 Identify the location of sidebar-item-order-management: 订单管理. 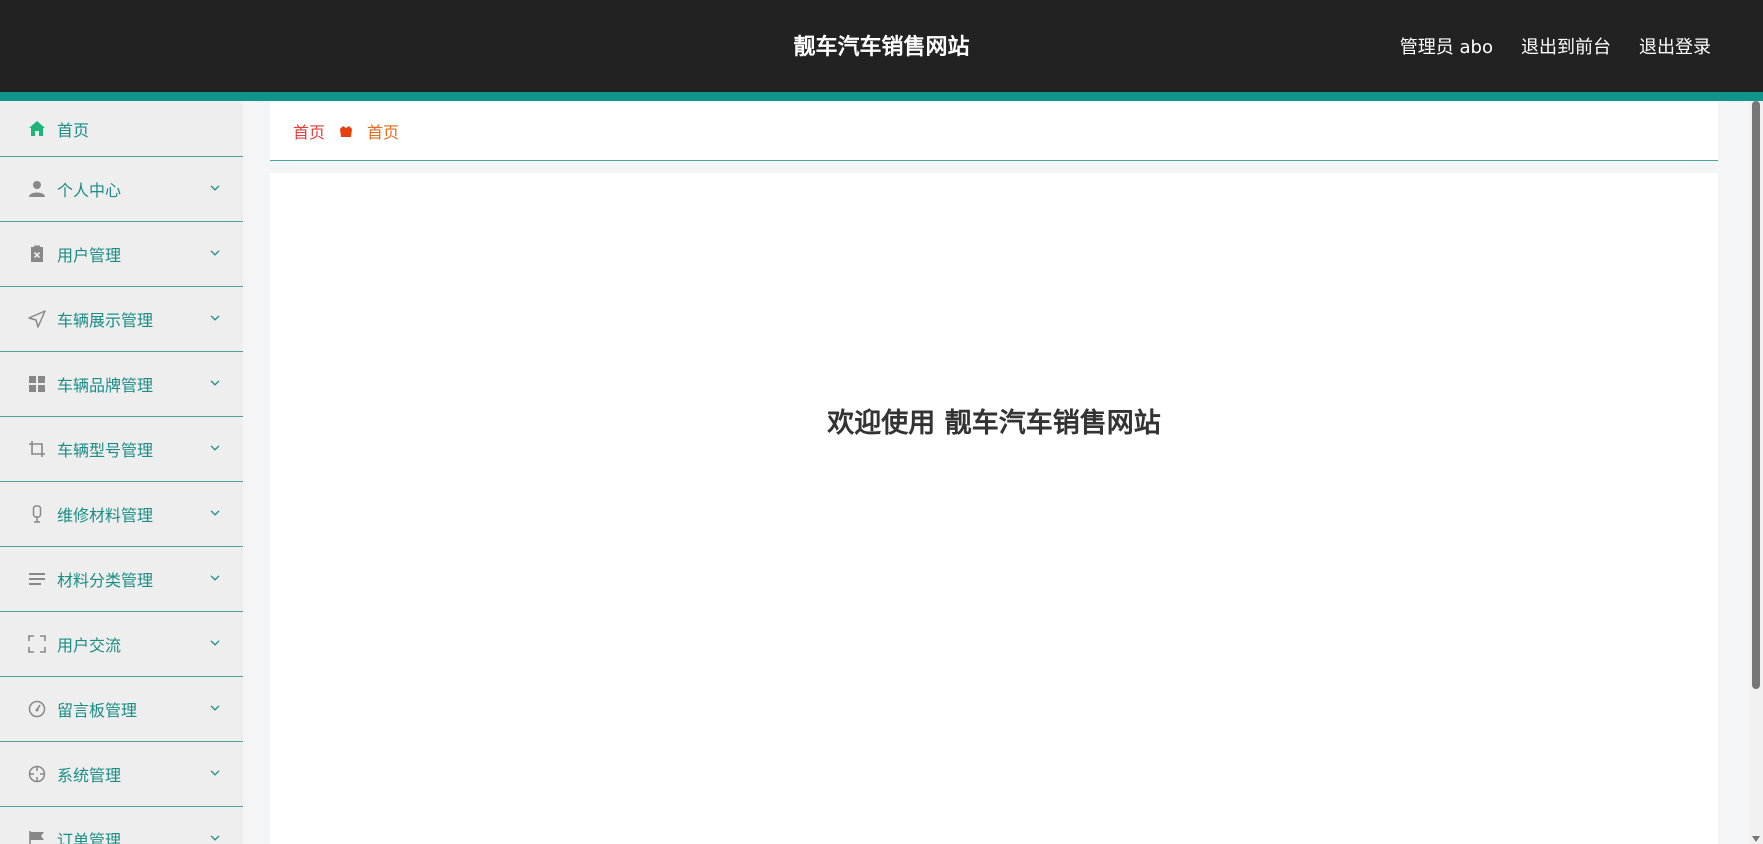
(121, 825).